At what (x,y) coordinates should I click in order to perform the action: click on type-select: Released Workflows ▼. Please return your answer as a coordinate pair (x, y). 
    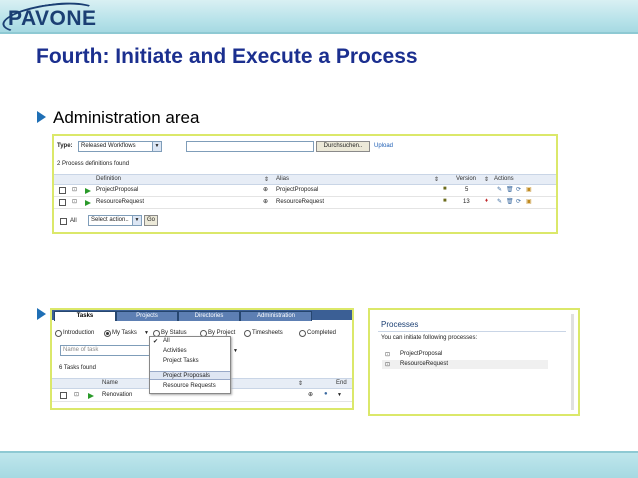
    Looking at the image, I should click on (120, 146).